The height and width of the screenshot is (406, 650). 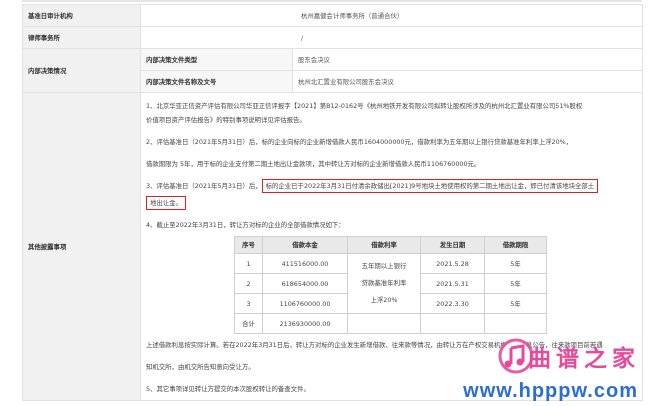 What do you see at coordinates (166, 203) in the screenshot?
I see `highlight-box-2: 地出让金。` at bounding box center [166, 203].